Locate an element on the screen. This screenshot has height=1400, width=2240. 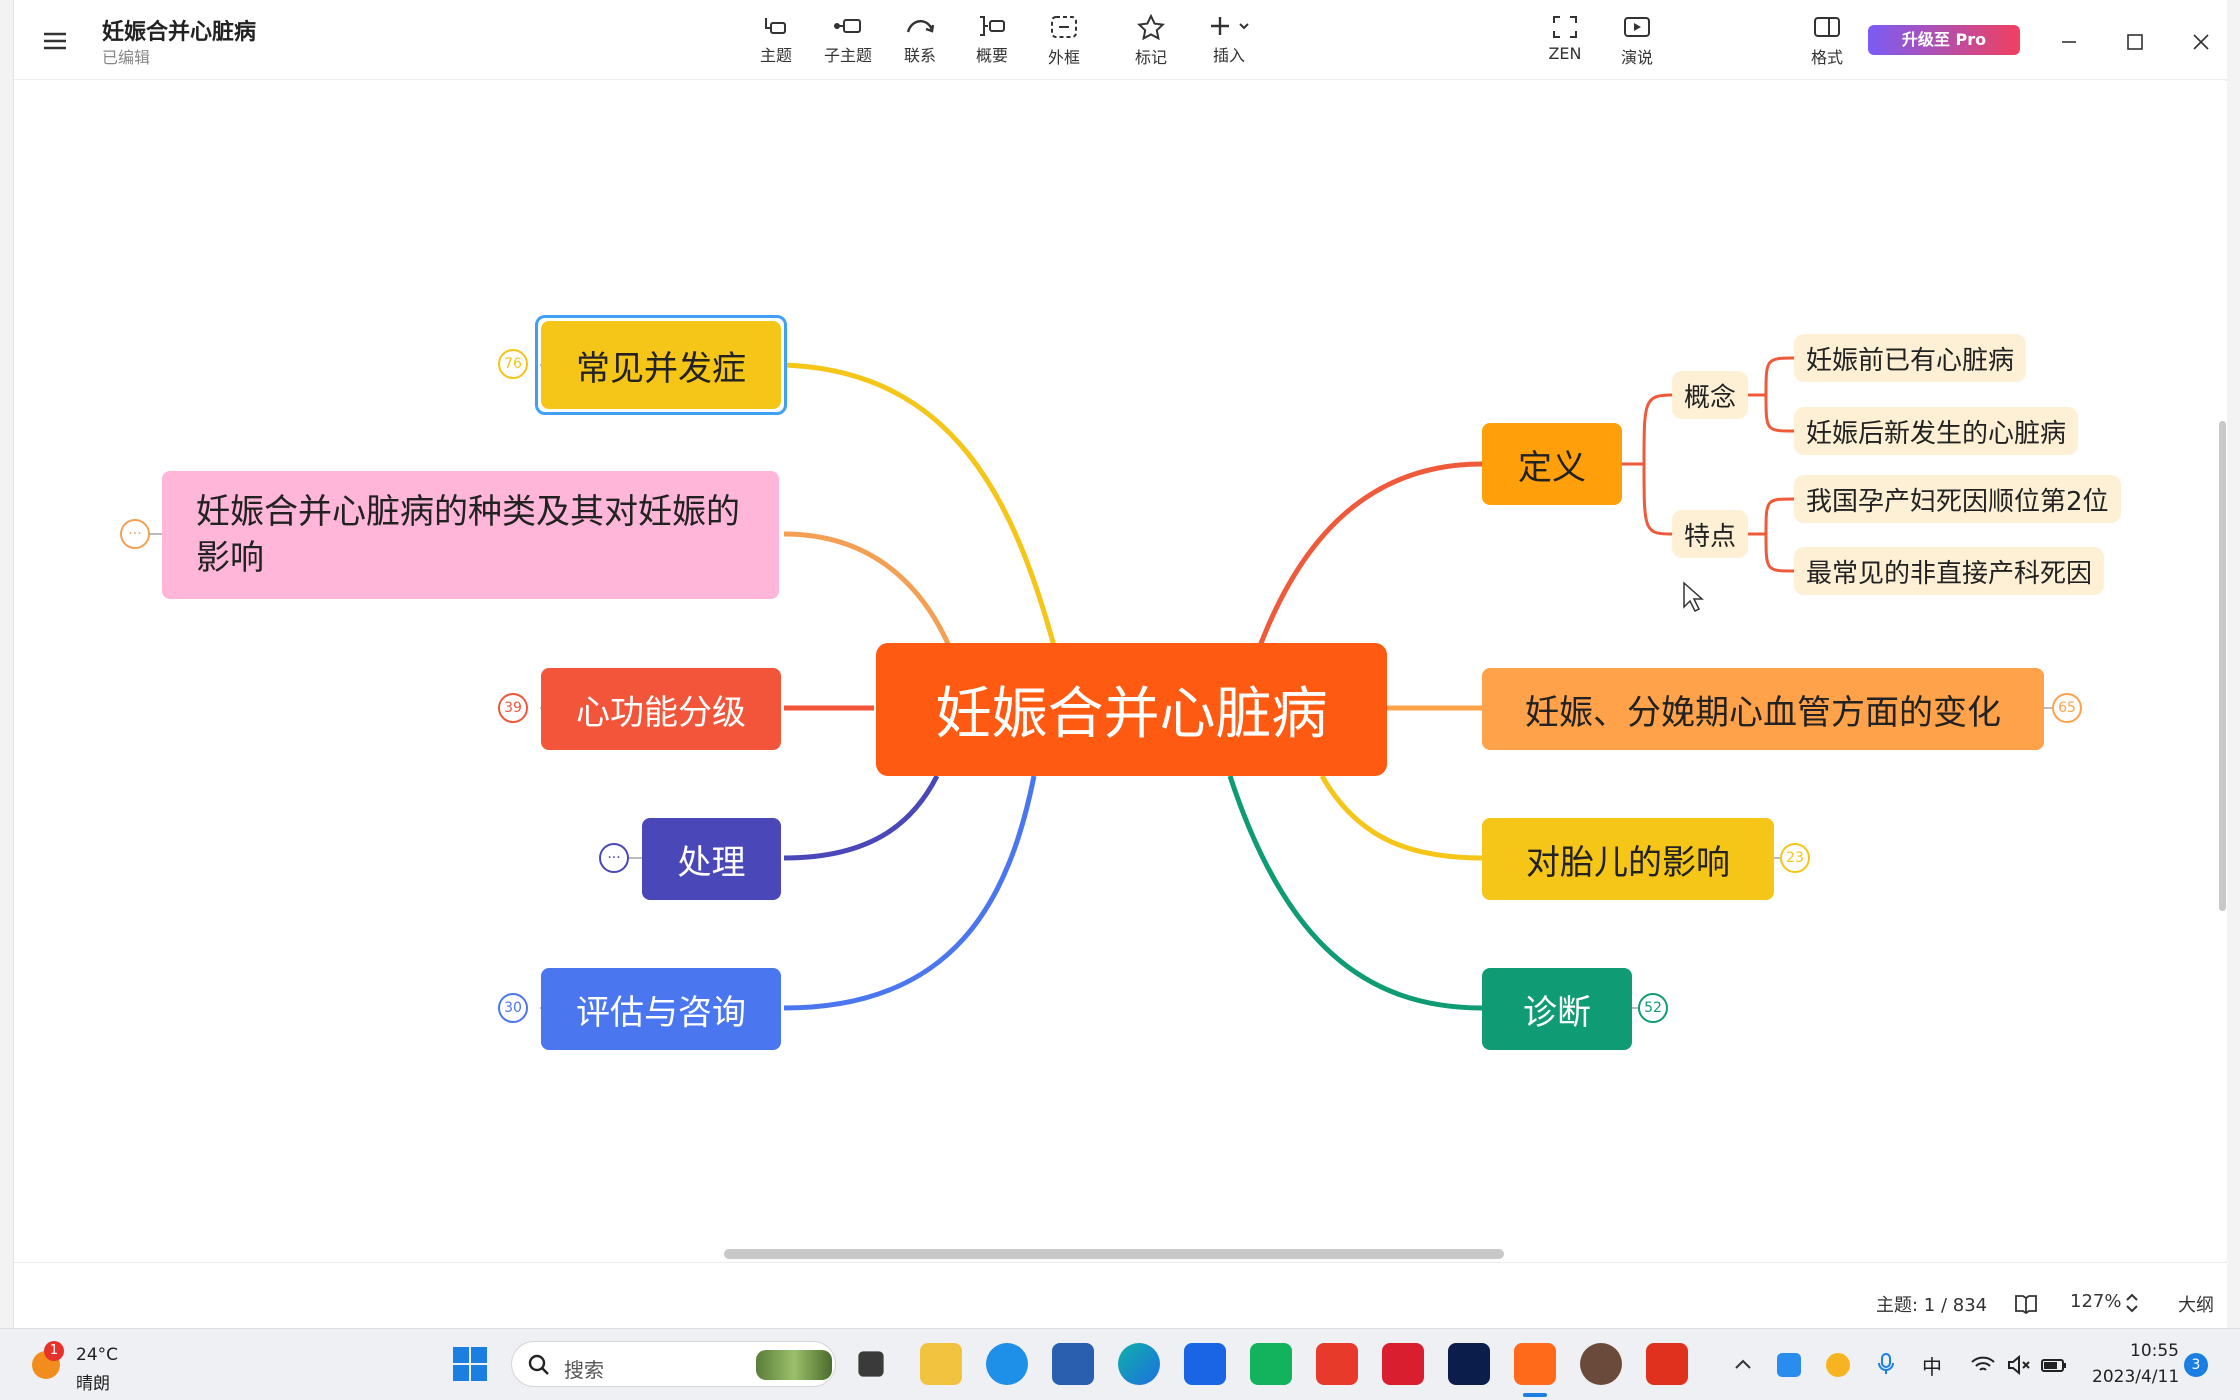
status-bar: 主题: 1 / 834 127% 大纲 is located at coordinates (1120, 1295).